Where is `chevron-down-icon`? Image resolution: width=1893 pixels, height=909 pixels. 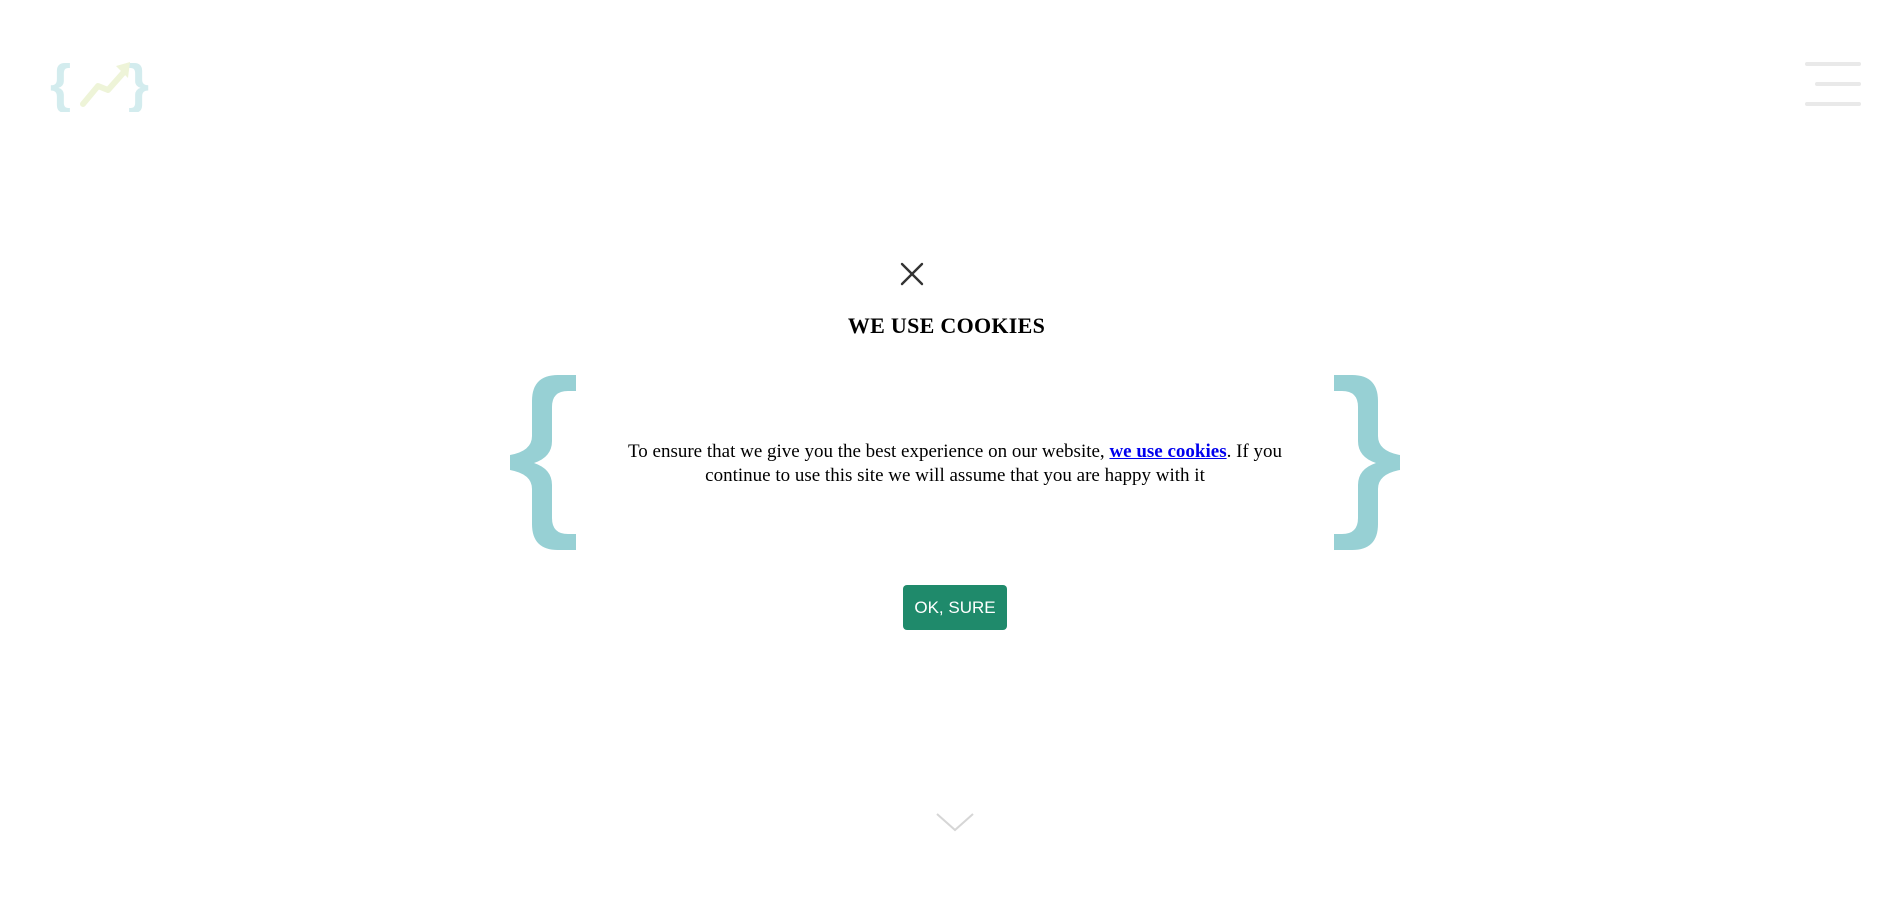 chevron-down-icon is located at coordinates (955, 822).